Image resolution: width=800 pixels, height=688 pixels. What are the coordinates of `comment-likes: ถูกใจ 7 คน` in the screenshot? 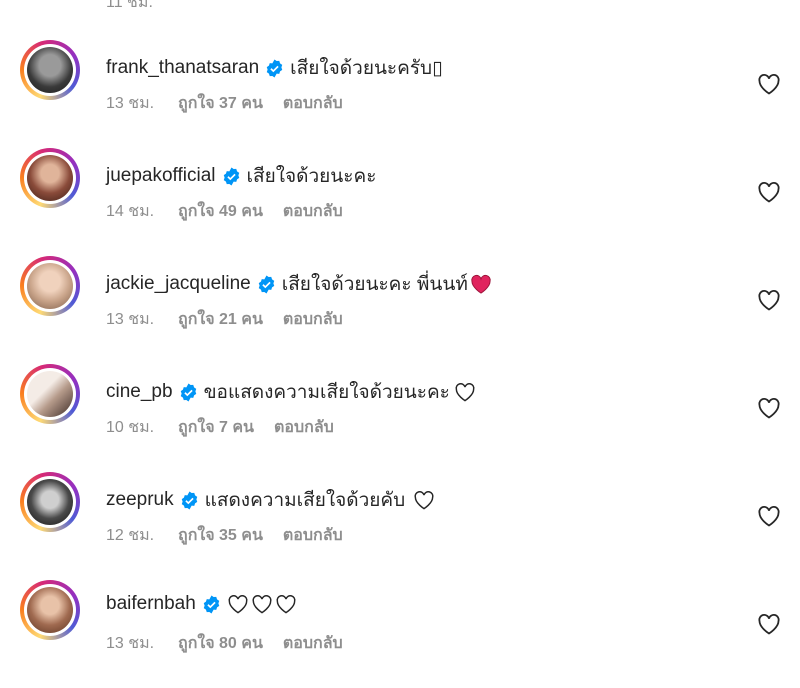 It's located at (216, 427).